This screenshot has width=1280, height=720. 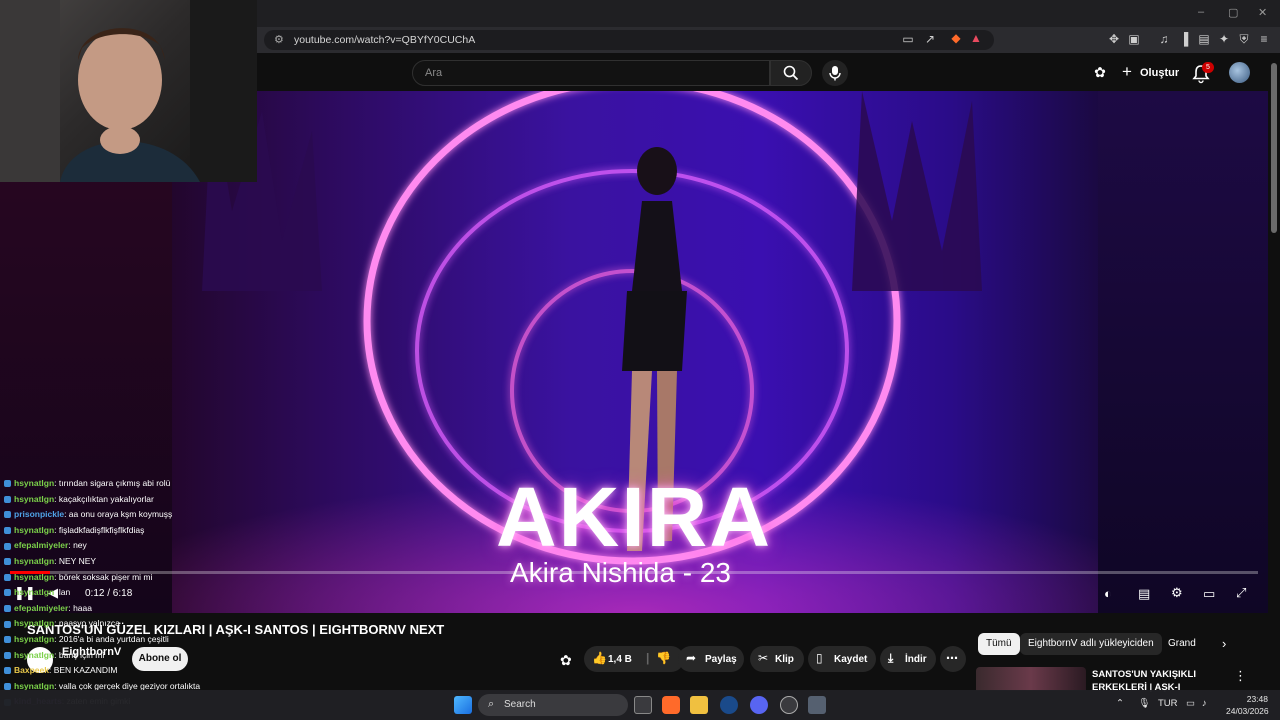 I want to click on maximize-button: ▢, so click(x=1233, y=12).